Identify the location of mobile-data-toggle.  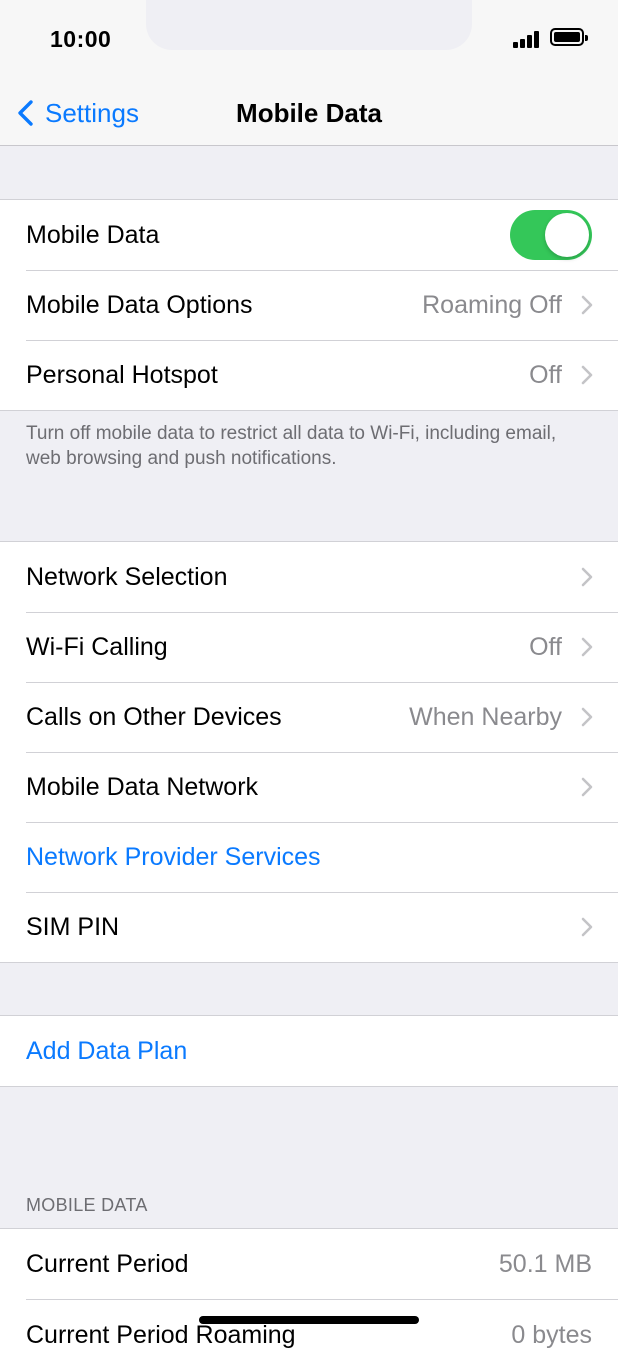
(551, 235).